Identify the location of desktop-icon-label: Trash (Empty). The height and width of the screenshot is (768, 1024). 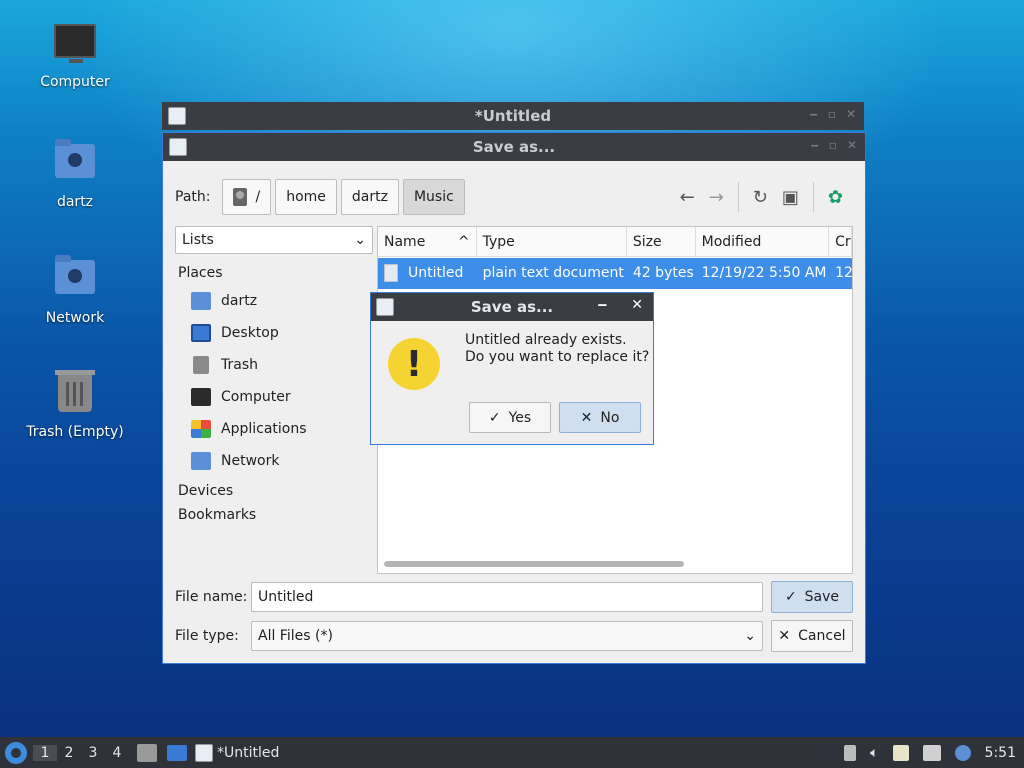
(75, 432).